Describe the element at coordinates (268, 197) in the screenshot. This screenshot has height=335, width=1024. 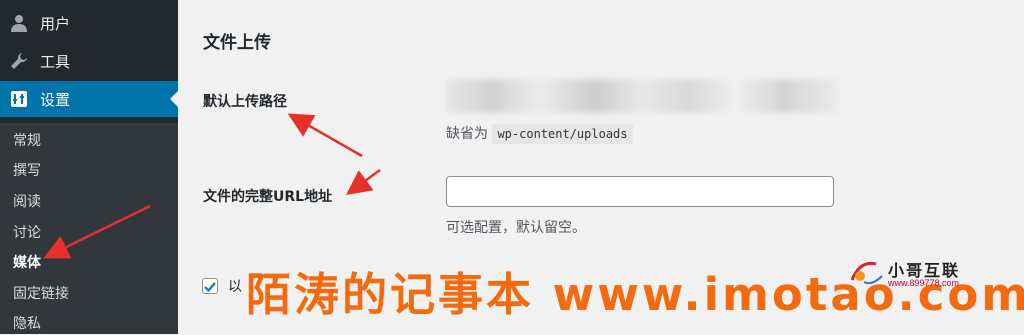
I see `full-url-label: 文件的完整URL地址` at that location.